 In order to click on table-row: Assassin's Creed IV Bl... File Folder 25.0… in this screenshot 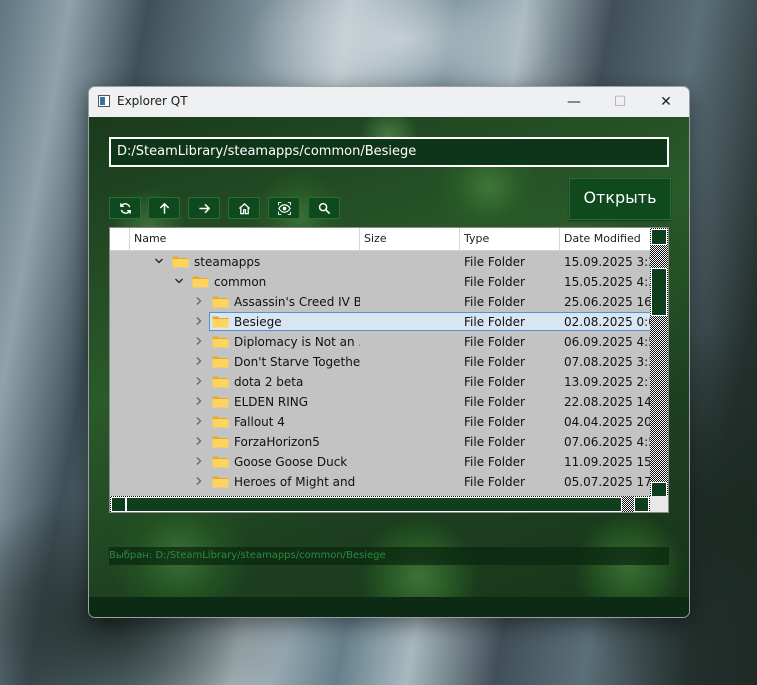, I will do `click(380, 302)`.